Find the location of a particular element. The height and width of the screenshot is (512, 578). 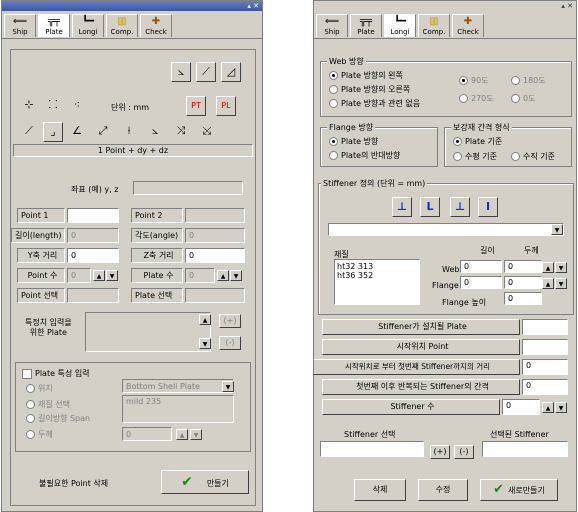

i-bar-icon: I is located at coordinates (488, 207).